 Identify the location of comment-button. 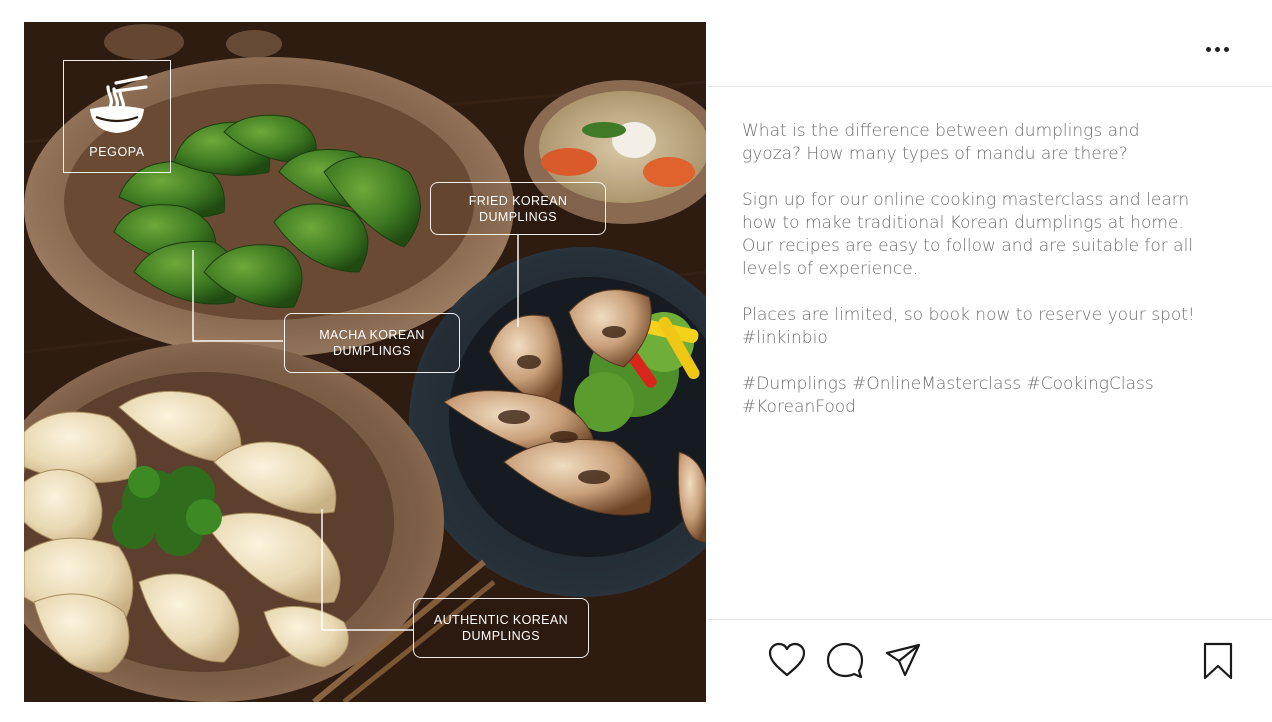
(845, 662).